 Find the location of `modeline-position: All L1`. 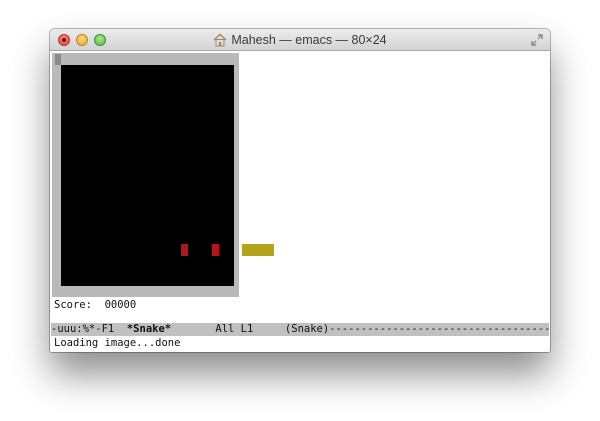

modeline-position: All L1 is located at coordinates (228, 329).